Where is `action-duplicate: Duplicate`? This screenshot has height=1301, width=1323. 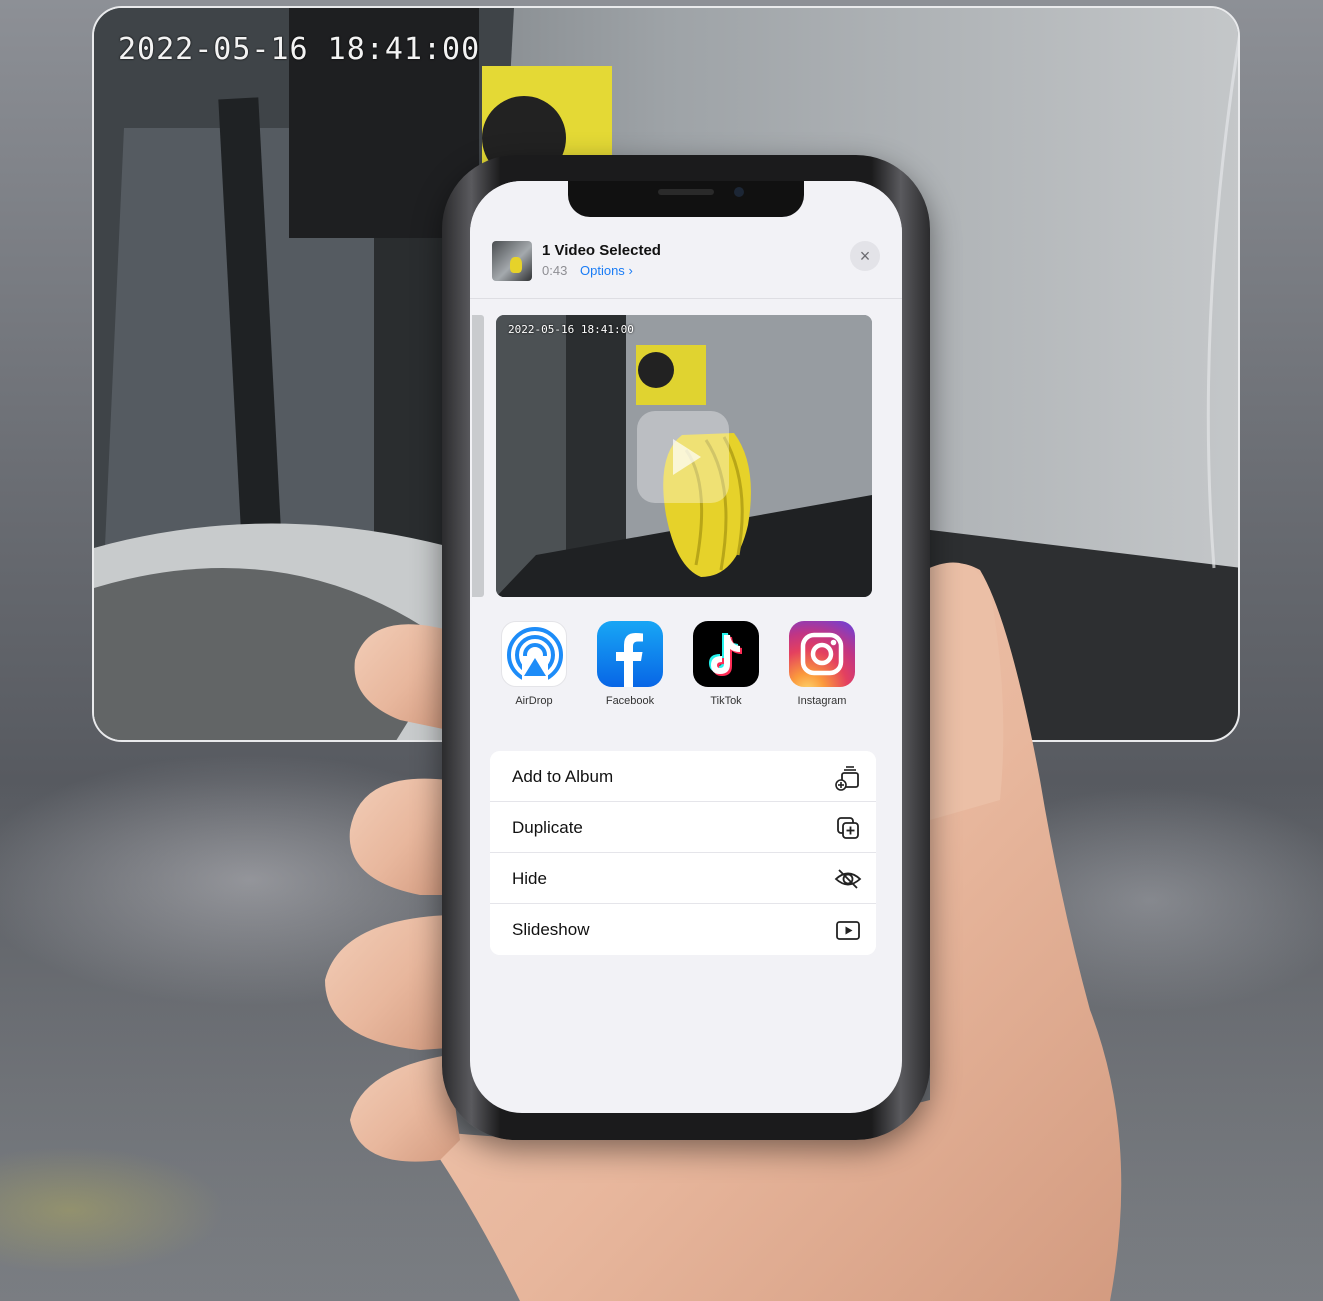 action-duplicate: Duplicate is located at coordinates (683, 827).